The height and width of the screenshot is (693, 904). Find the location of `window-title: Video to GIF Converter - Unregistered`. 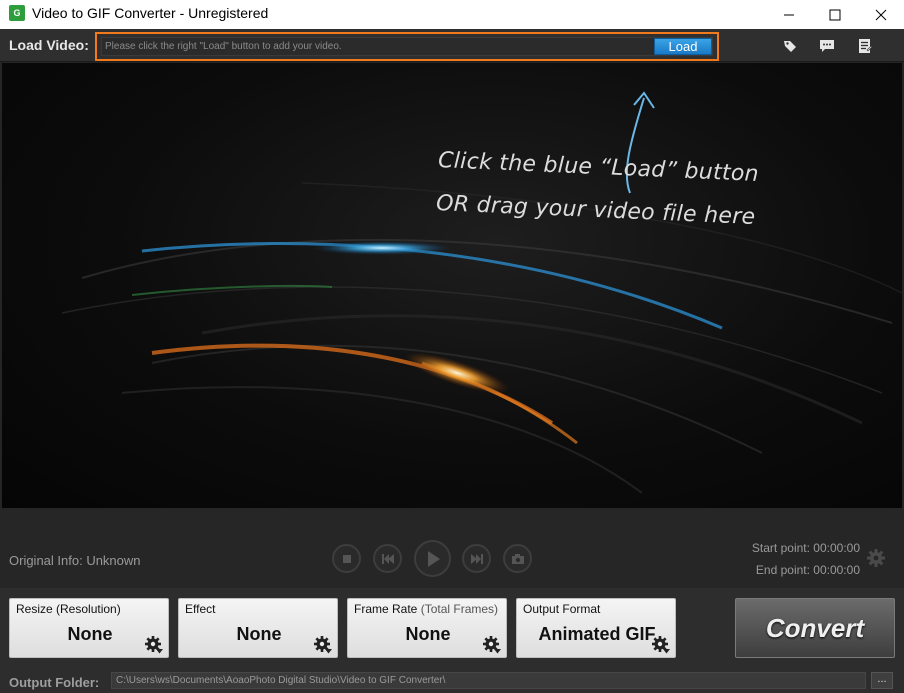

window-title: Video to GIF Converter - Unregistered is located at coordinates (150, 13).